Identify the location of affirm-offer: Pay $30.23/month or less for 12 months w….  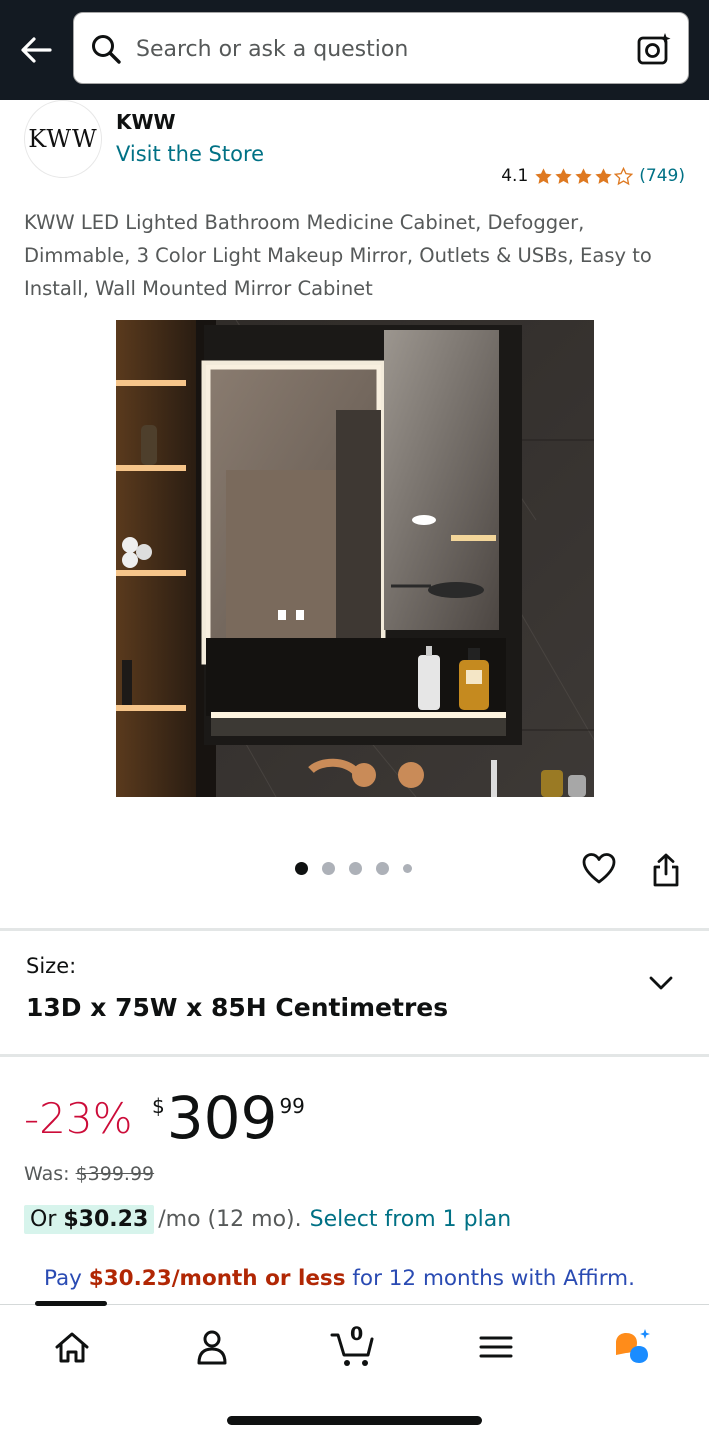
(339, 1278).